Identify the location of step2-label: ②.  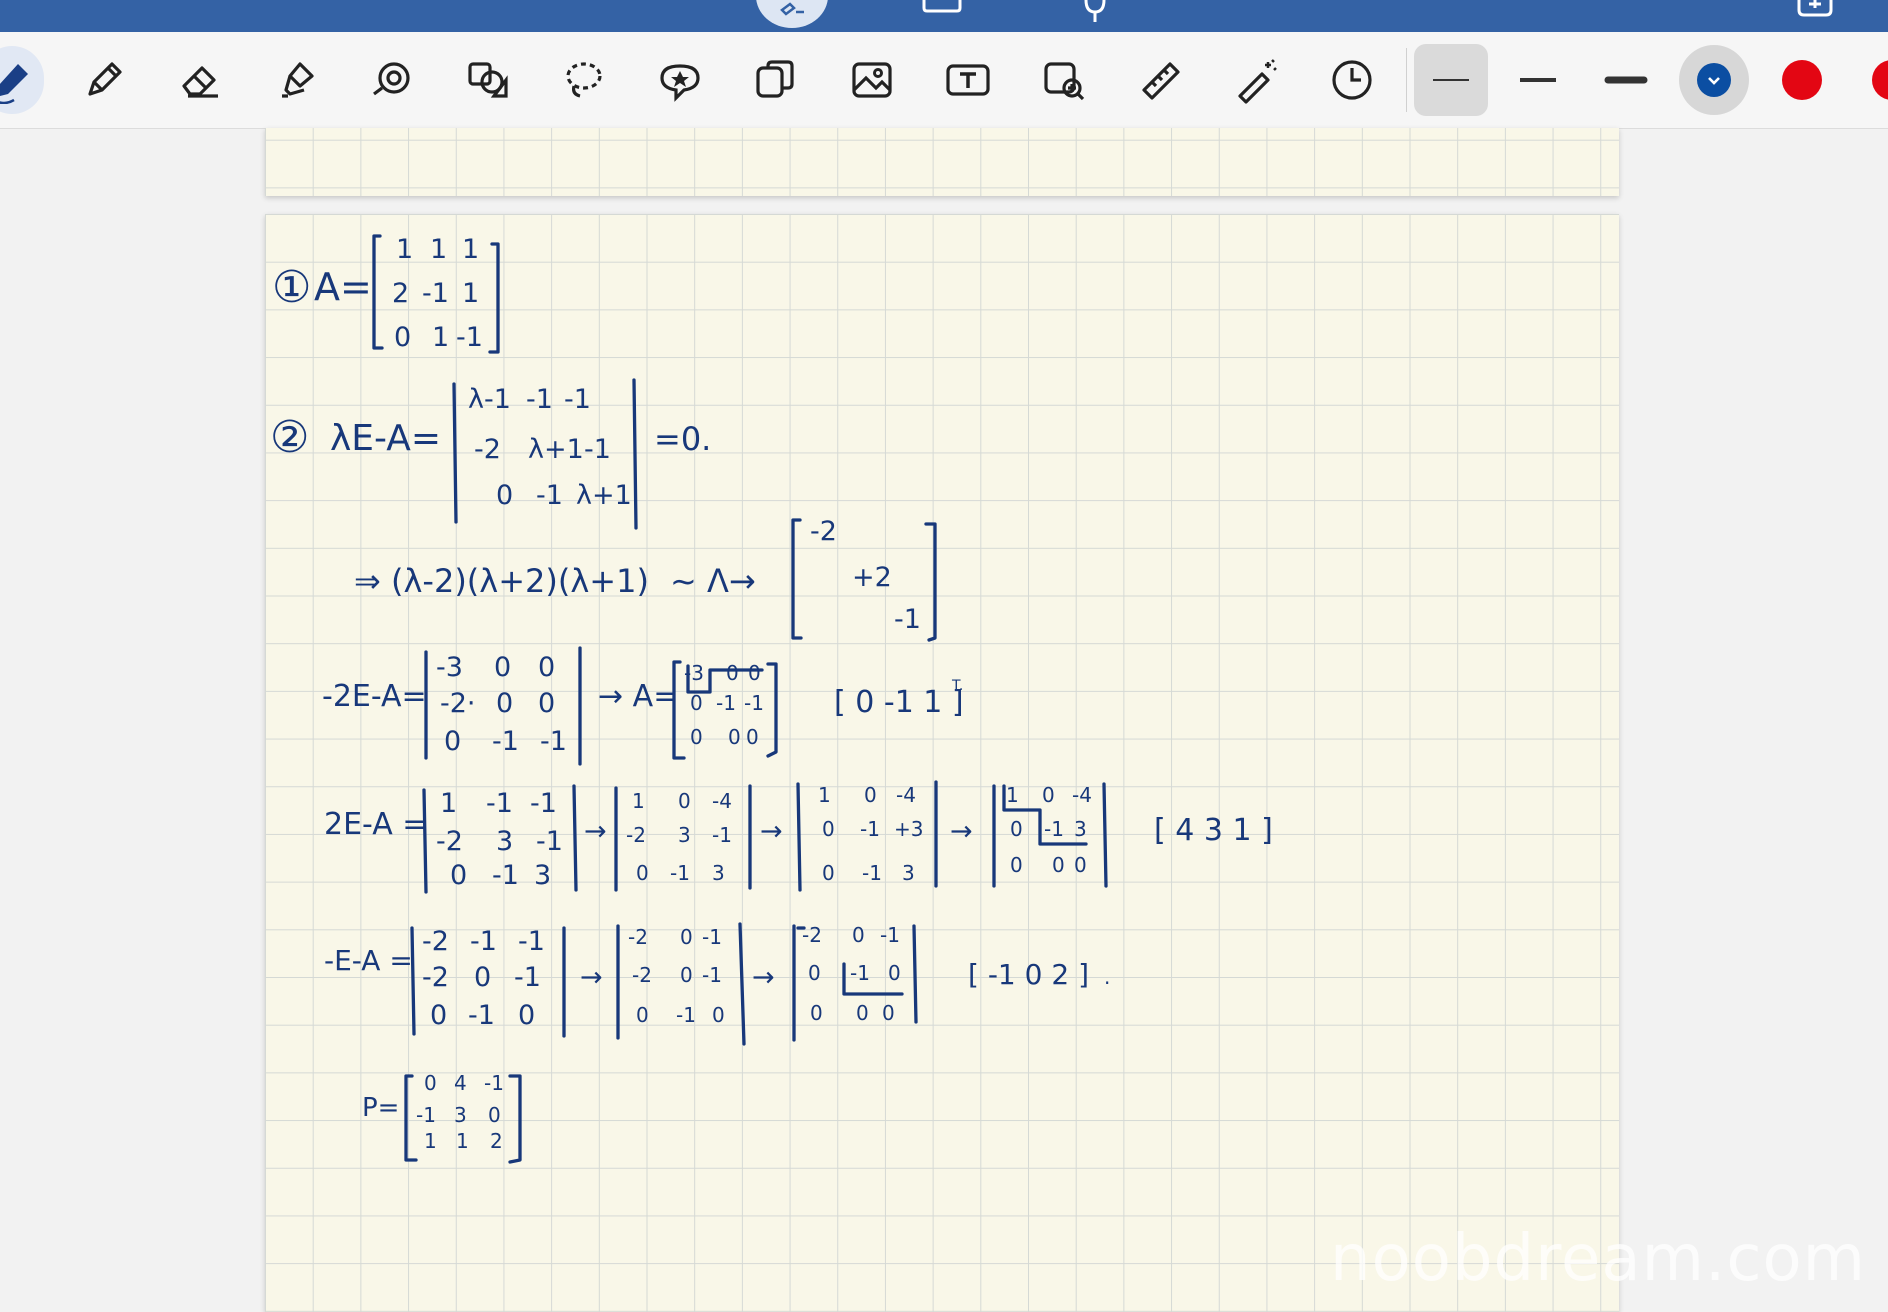
(289, 437).